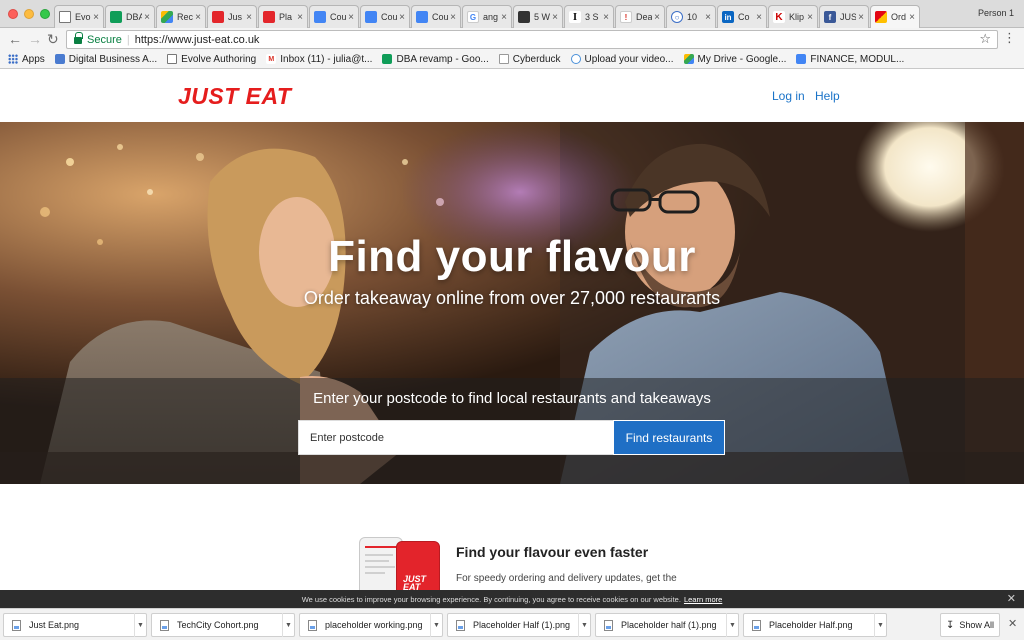  Describe the element at coordinates (996, 13) in the screenshot. I see `profile-name: Person 1` at that location.